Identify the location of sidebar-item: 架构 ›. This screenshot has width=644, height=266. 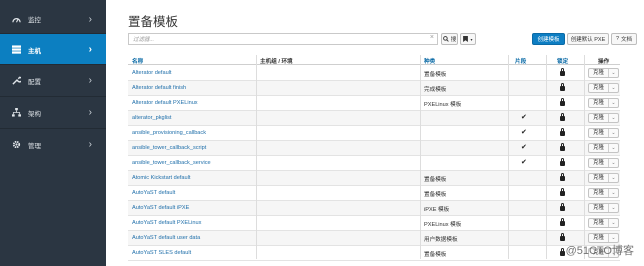
(53, 112).